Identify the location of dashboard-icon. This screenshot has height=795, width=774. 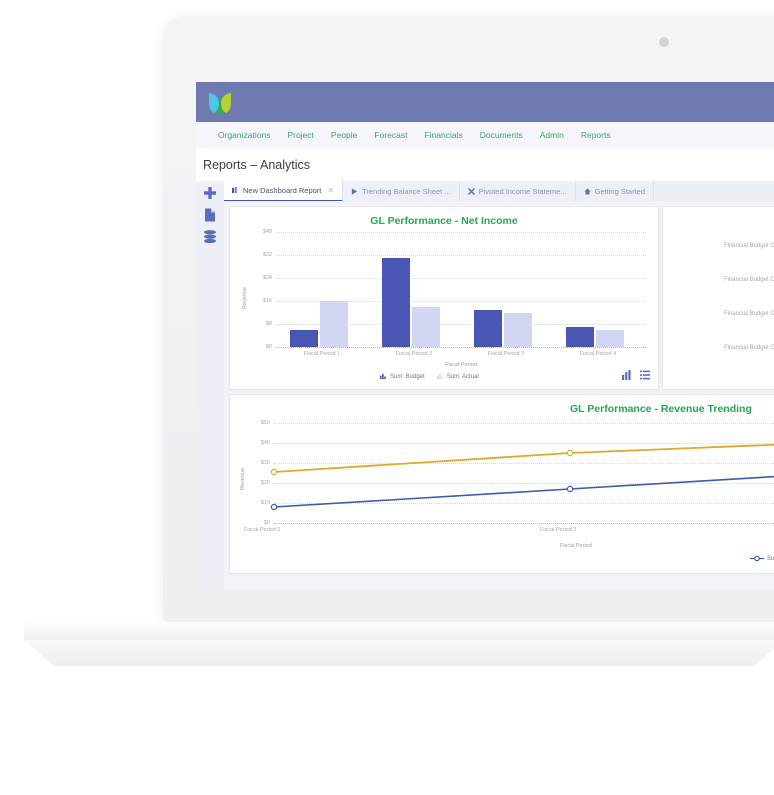
(235, 190).